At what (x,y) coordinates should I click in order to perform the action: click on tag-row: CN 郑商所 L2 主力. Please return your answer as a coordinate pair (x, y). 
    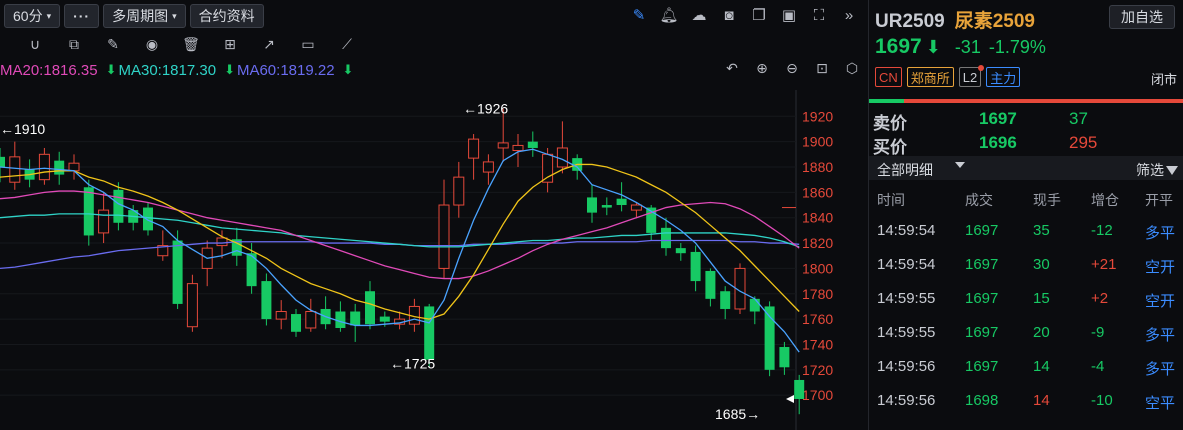
    Looking at the image, I should click on (948, 76).